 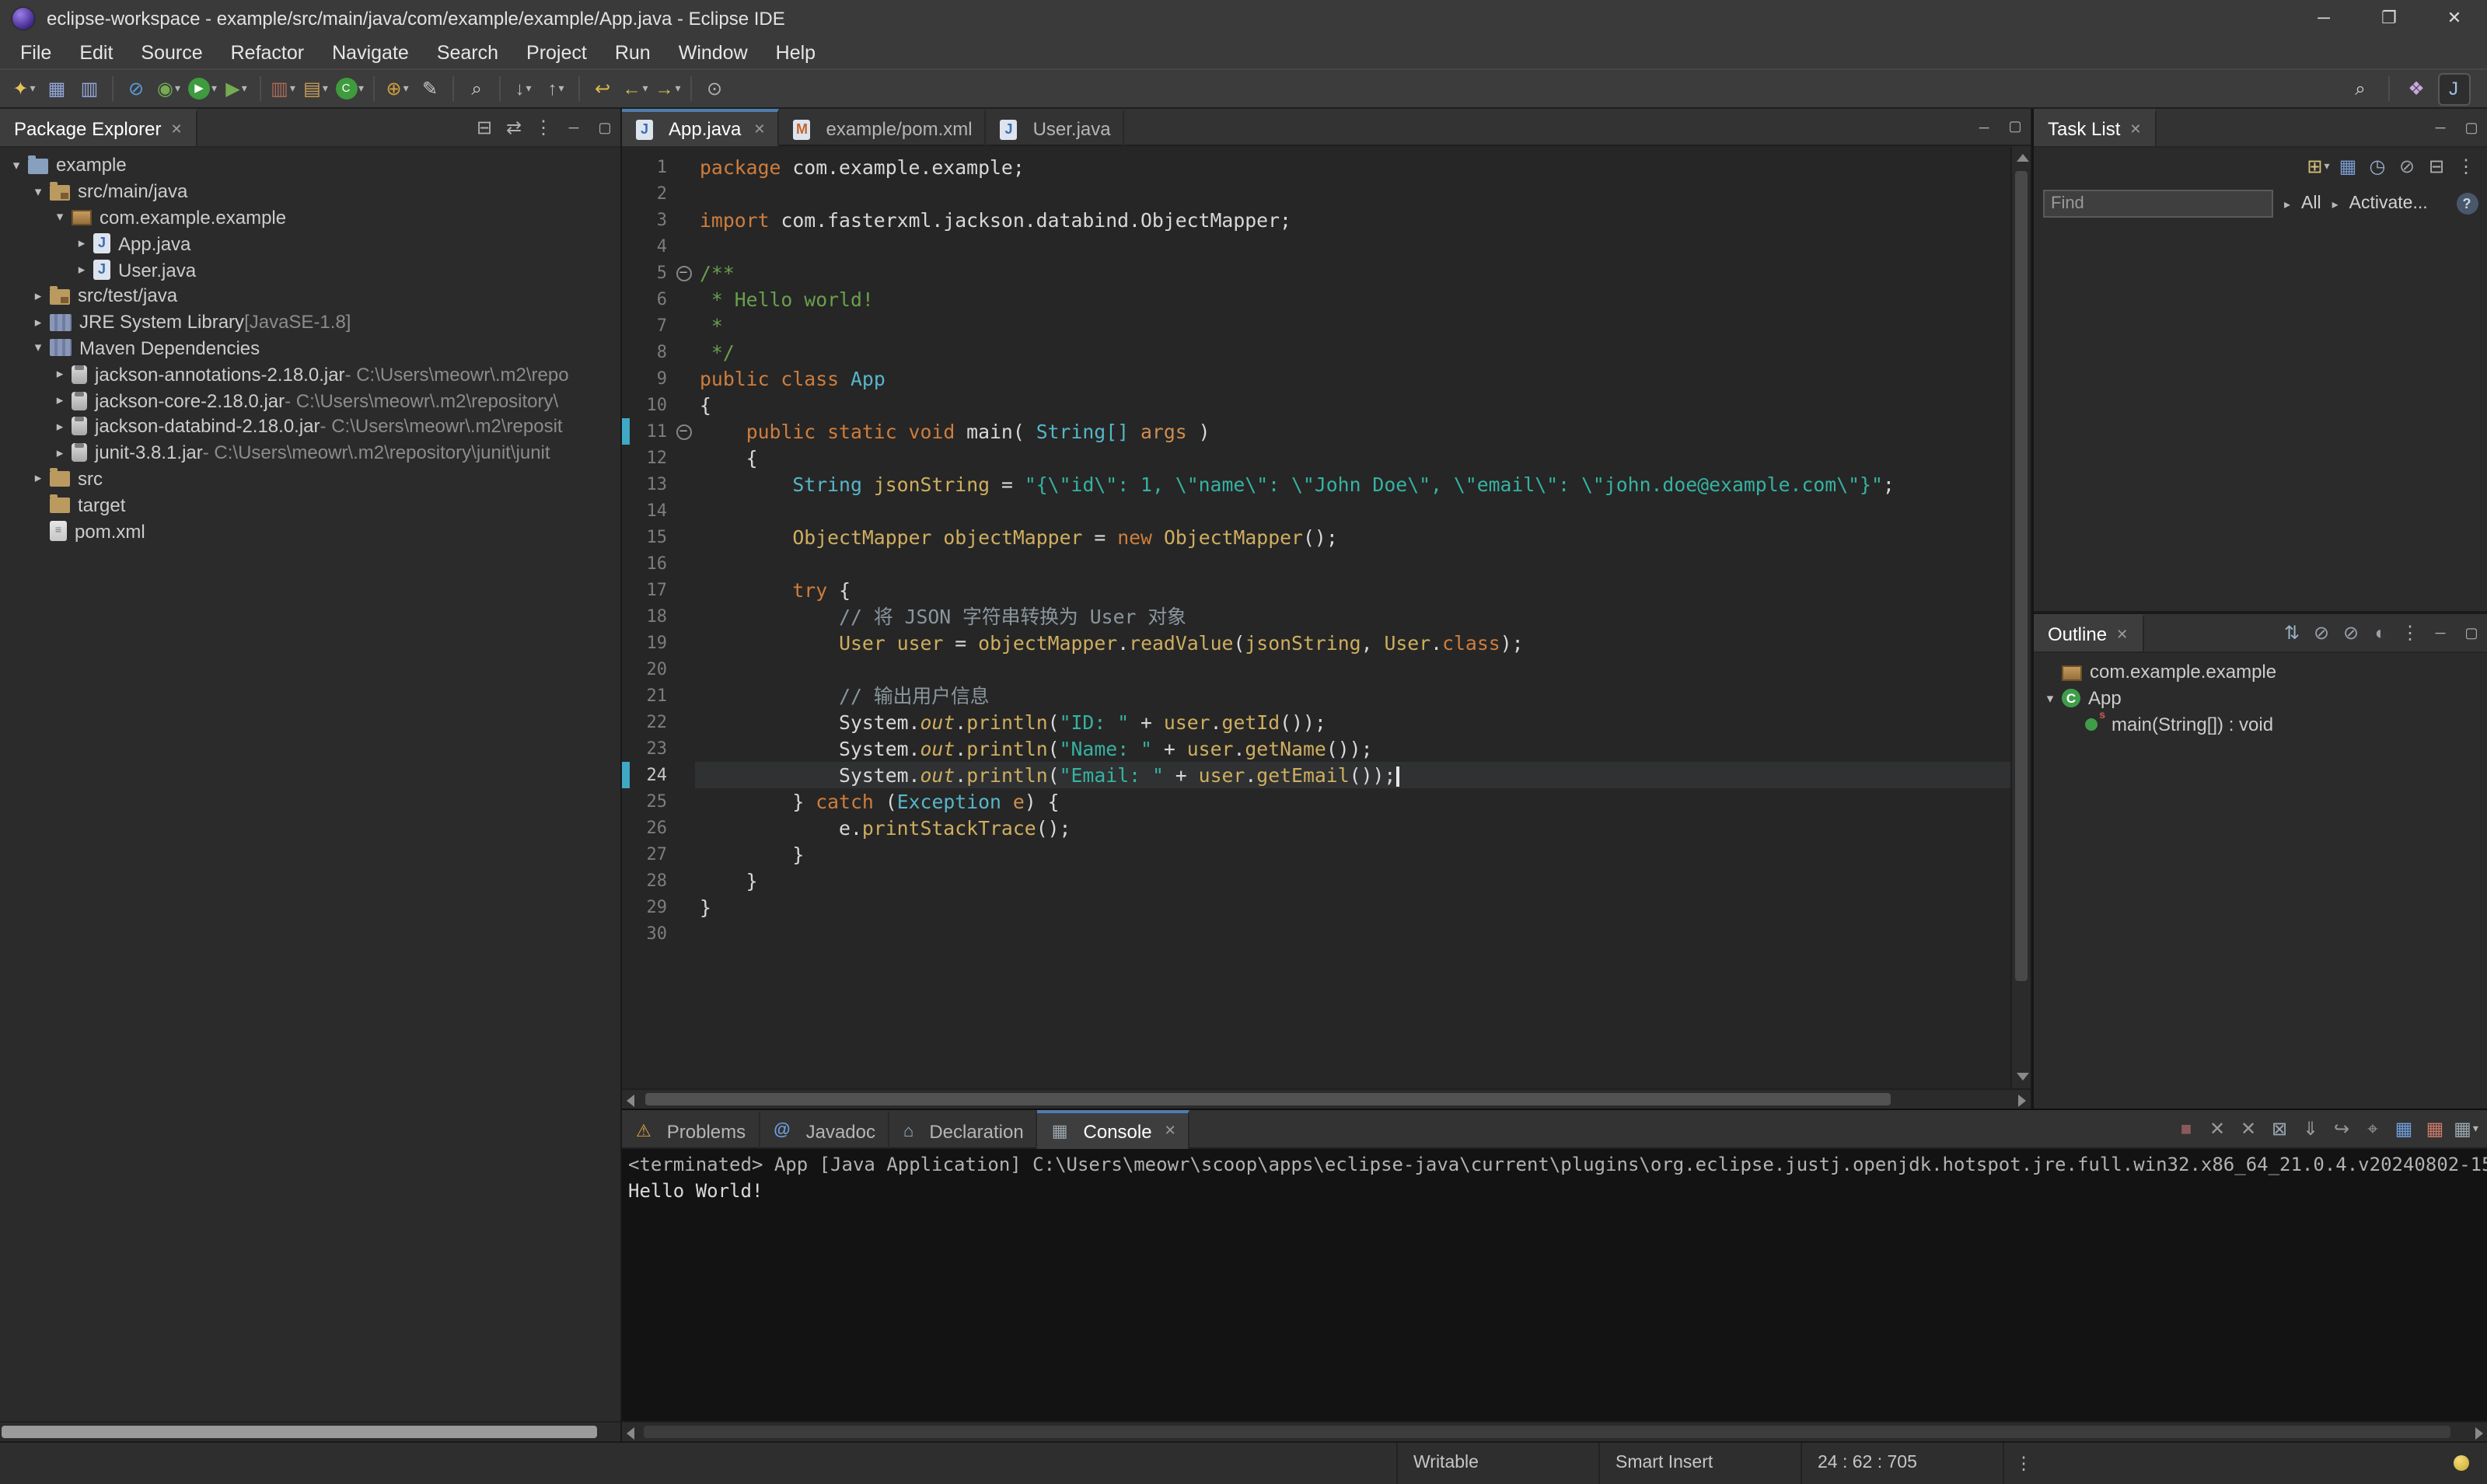 What do you see at coordinates (1316, 696) in the screenshot?
I see `code-line: 21 // 输出用户信息` at bounding box center [1316, 696].